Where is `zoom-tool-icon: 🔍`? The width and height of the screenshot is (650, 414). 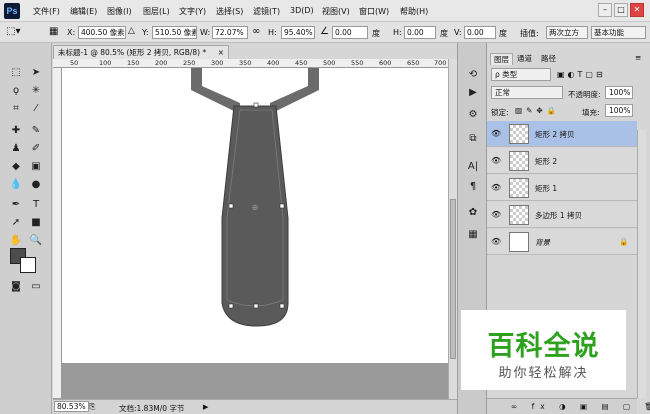 zoom-tool-icon: 🔍 is located at coordinates (36, 241).